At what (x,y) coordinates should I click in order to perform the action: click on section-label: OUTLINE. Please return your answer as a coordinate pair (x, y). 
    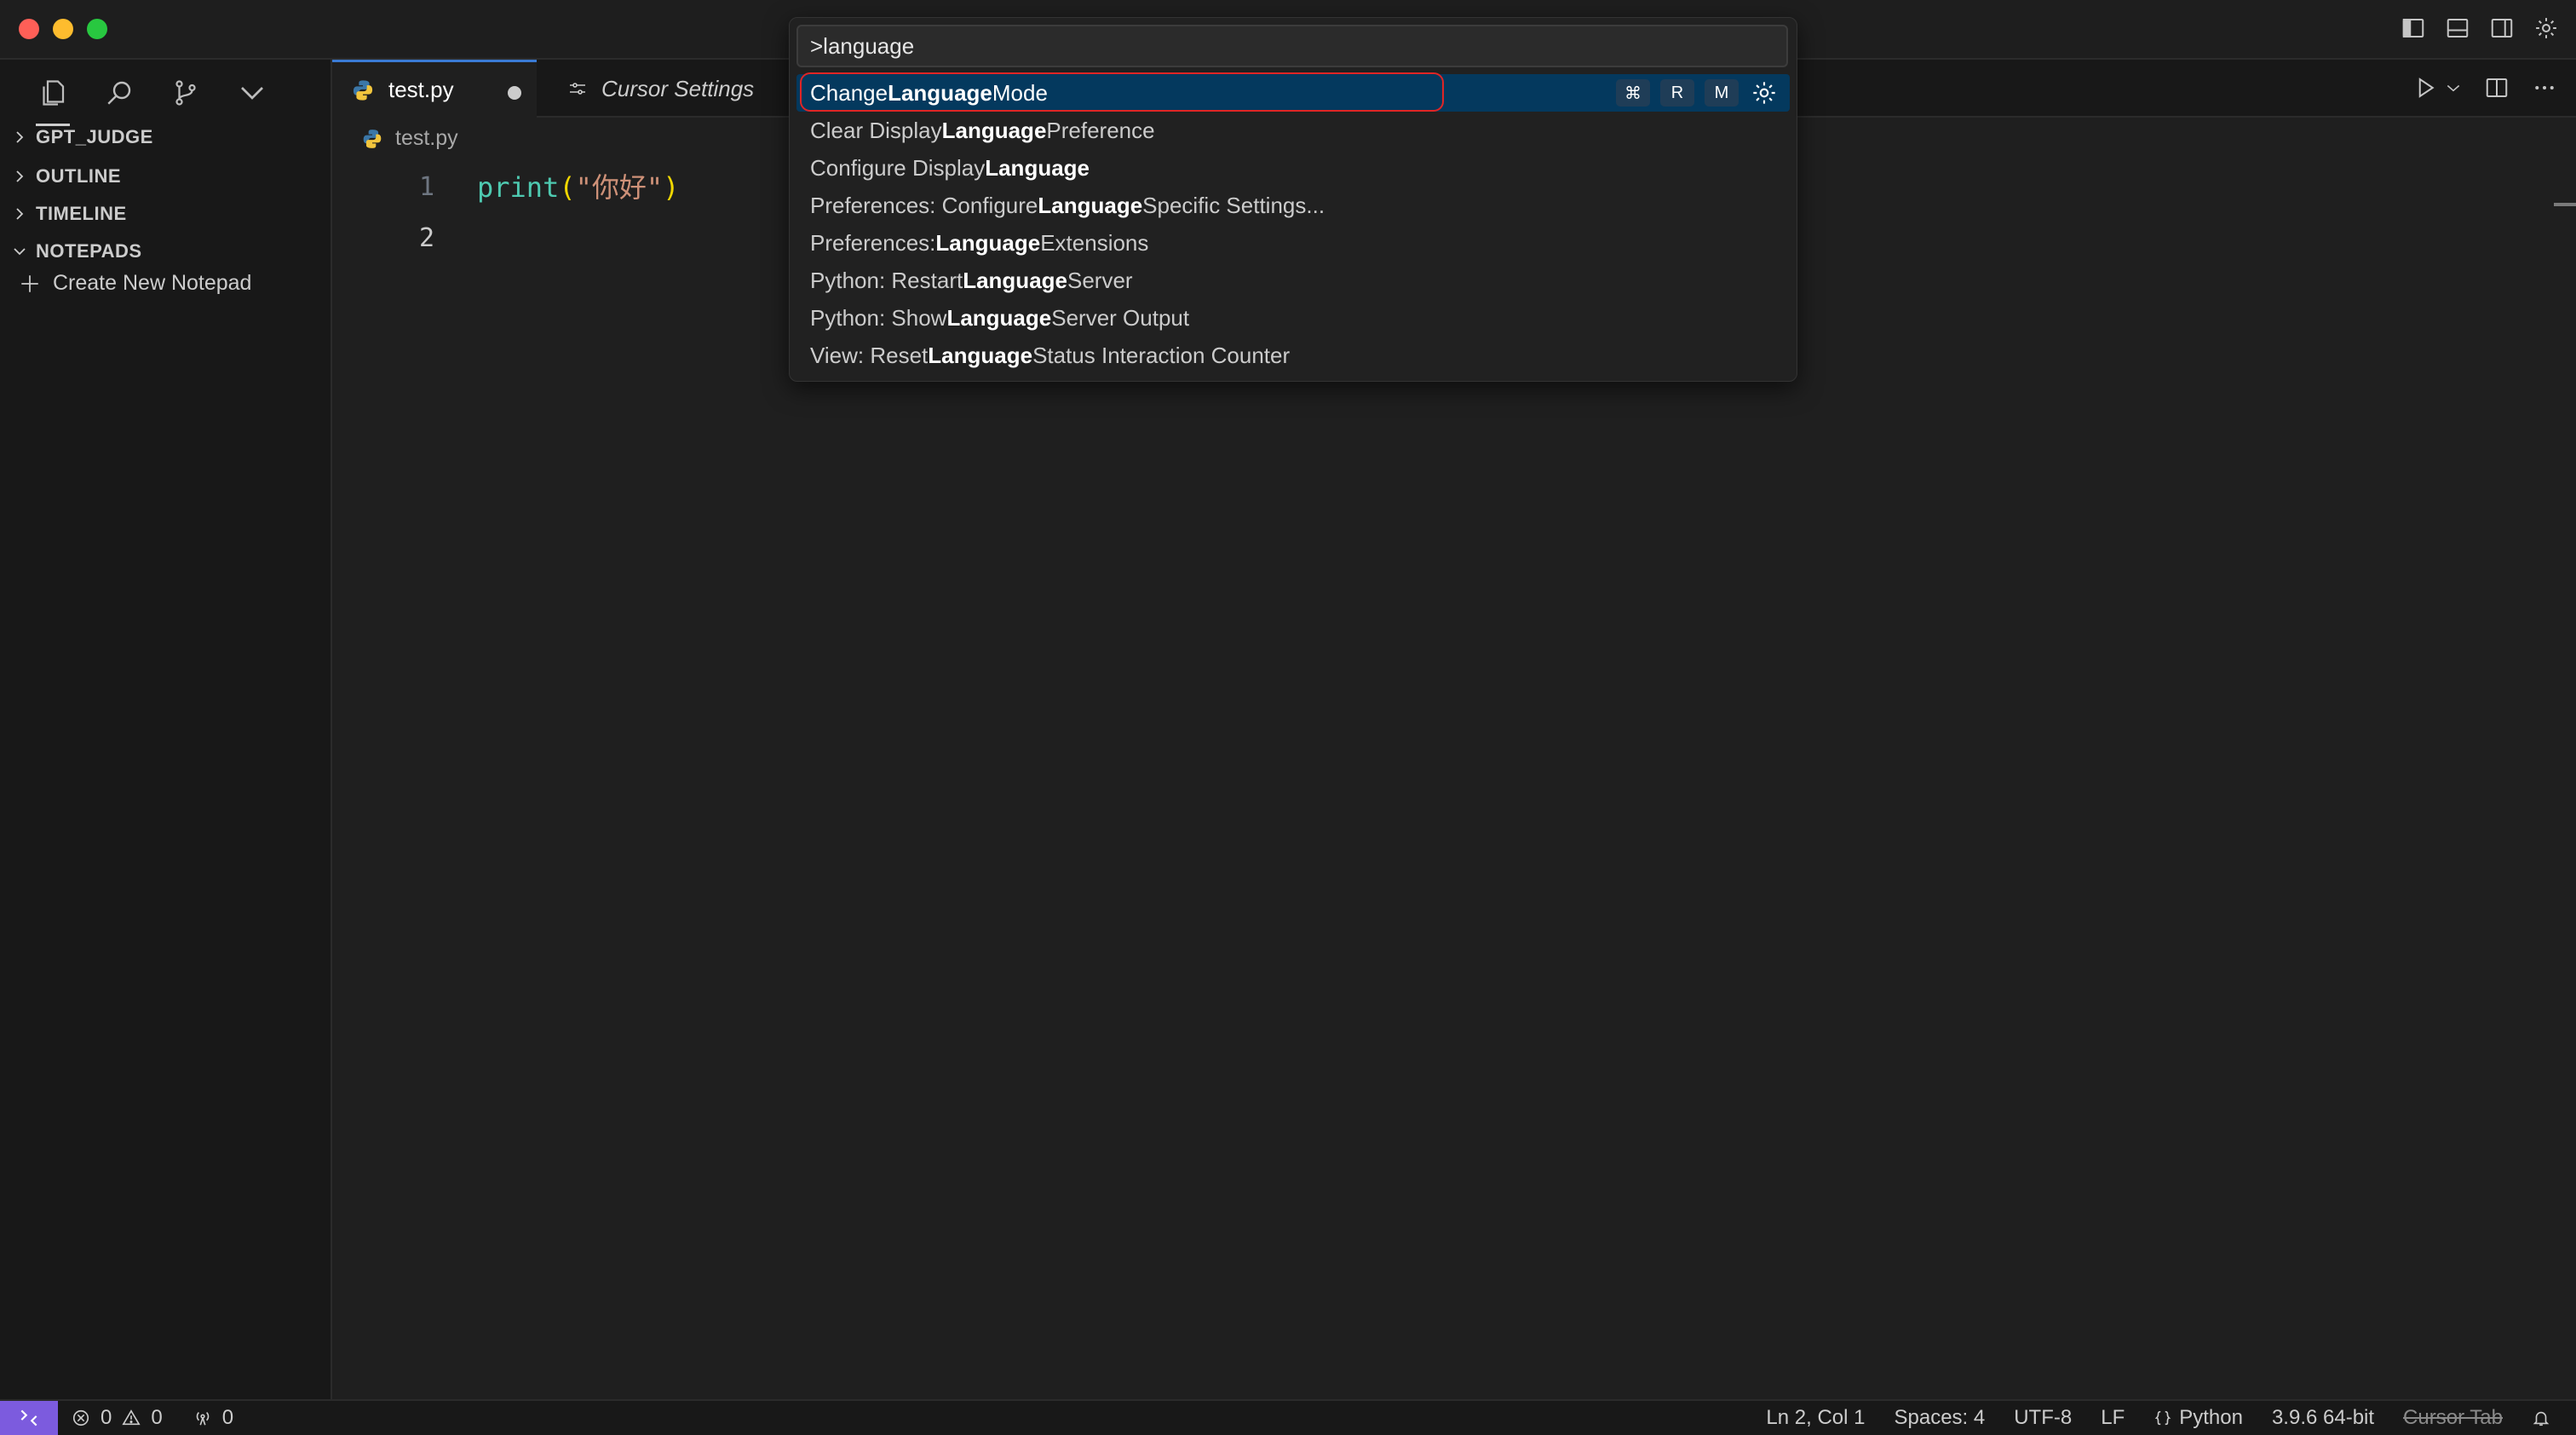
    Looking at the image, I should click on (79, 176).